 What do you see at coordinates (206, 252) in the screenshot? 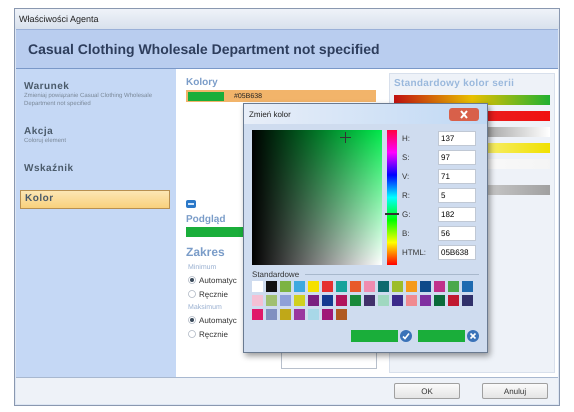
I see `section-title: Zakres` at bounding box center [206, 252].